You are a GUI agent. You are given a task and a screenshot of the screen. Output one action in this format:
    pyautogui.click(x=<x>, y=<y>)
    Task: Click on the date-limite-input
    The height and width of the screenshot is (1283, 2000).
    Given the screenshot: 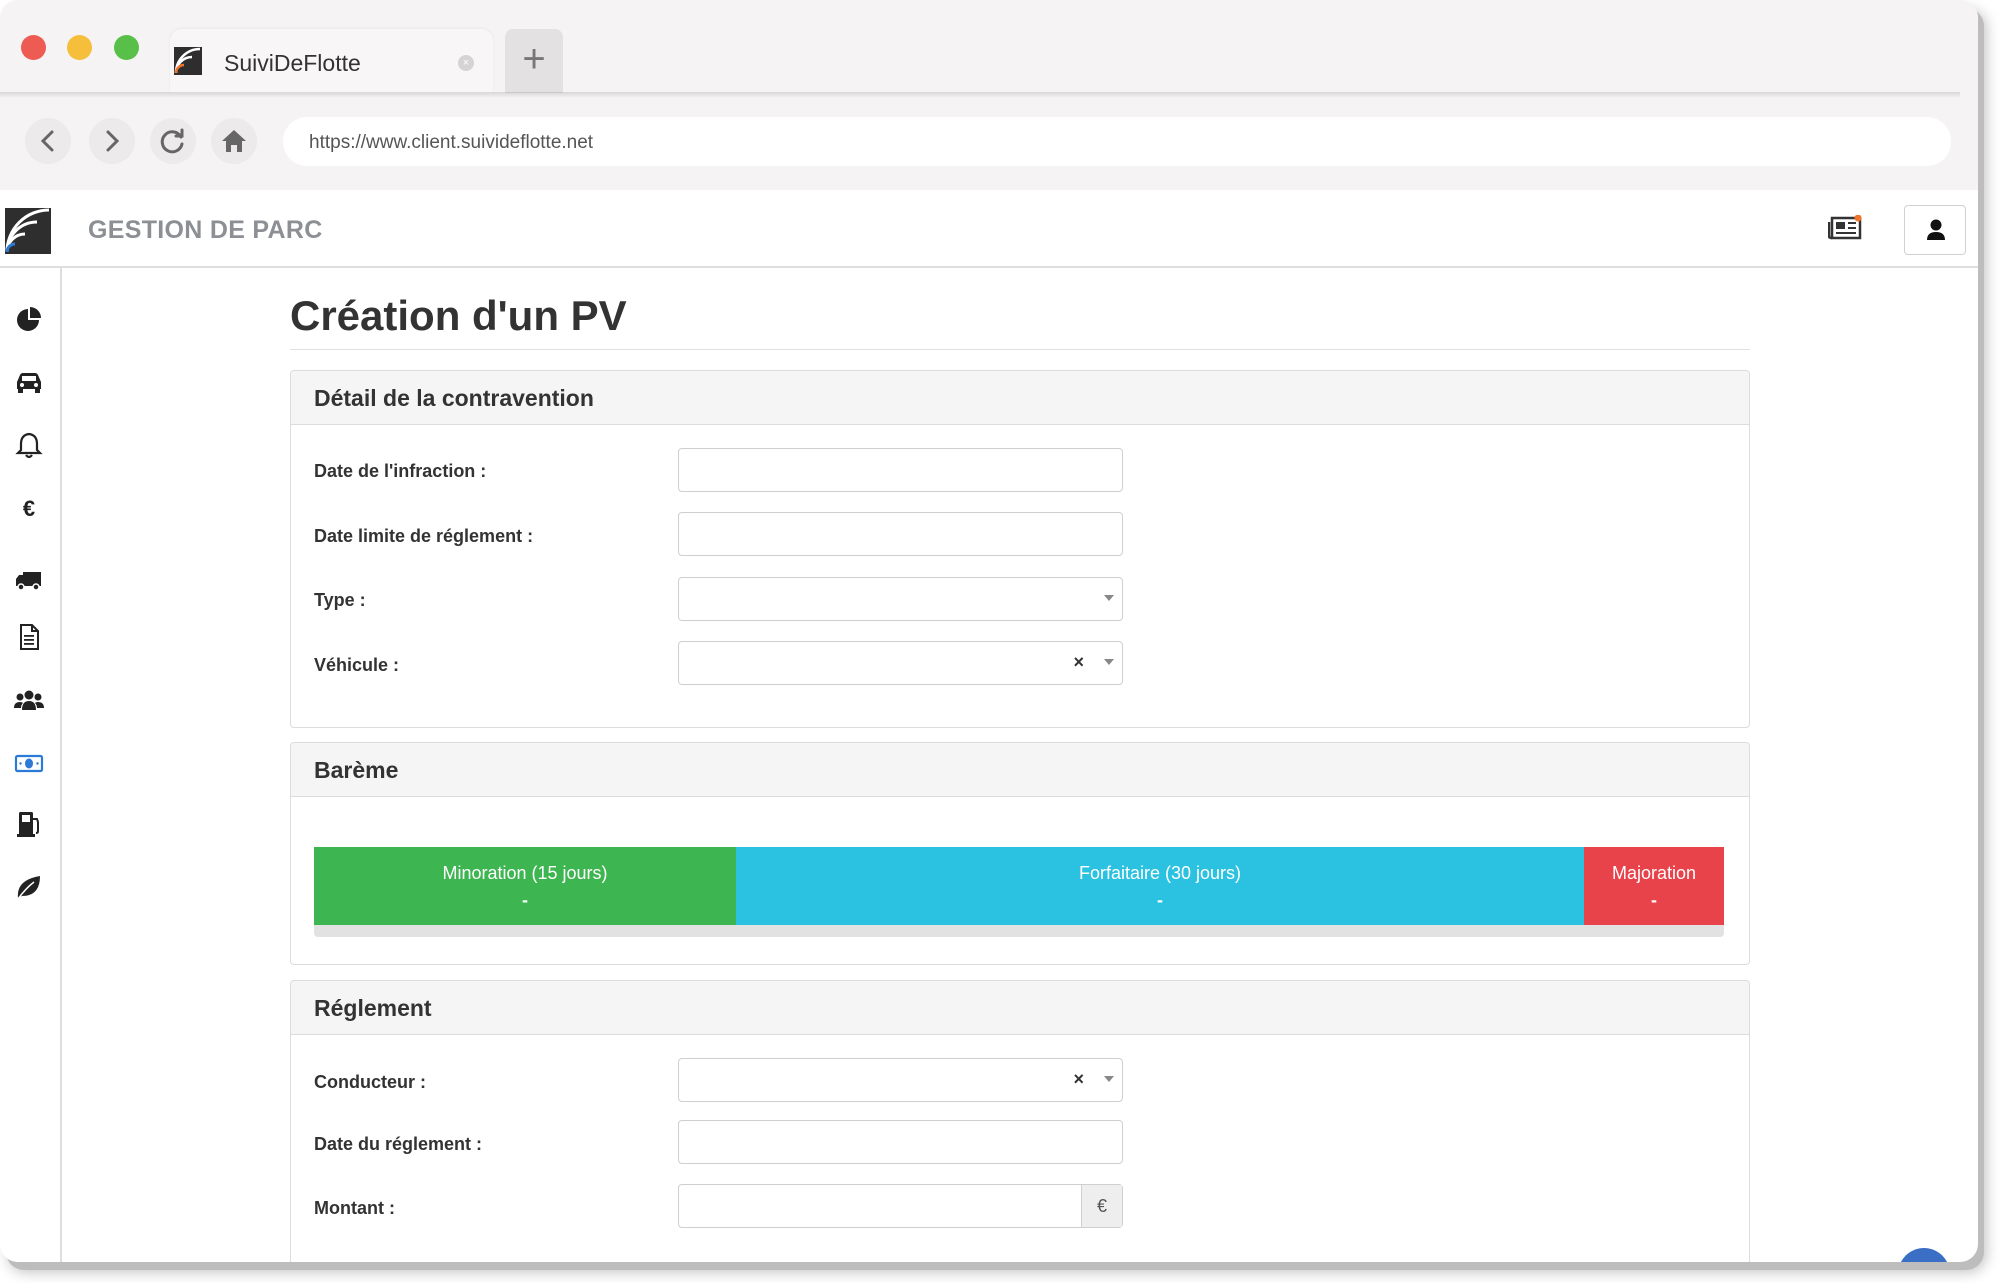 What is the action you would take?
    pyautogui.click(x=900, y=534)
    